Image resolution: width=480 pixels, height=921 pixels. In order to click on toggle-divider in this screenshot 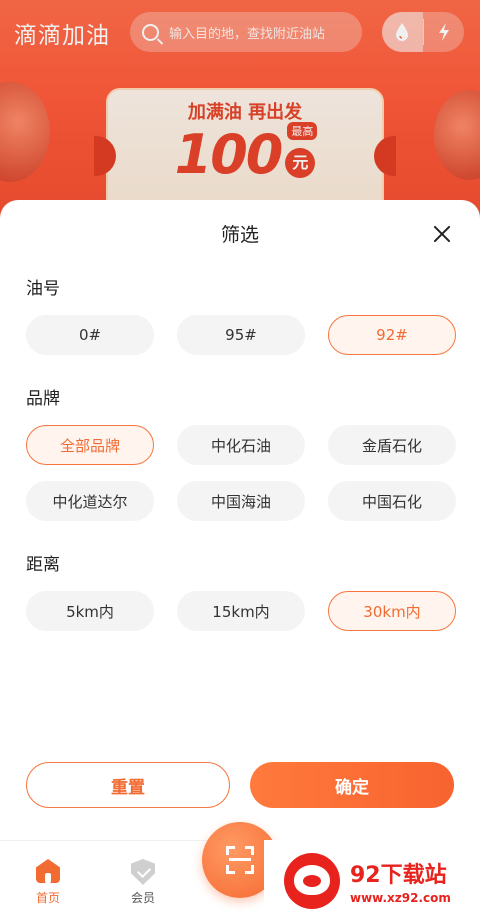, I will do `click(423, 32)`.